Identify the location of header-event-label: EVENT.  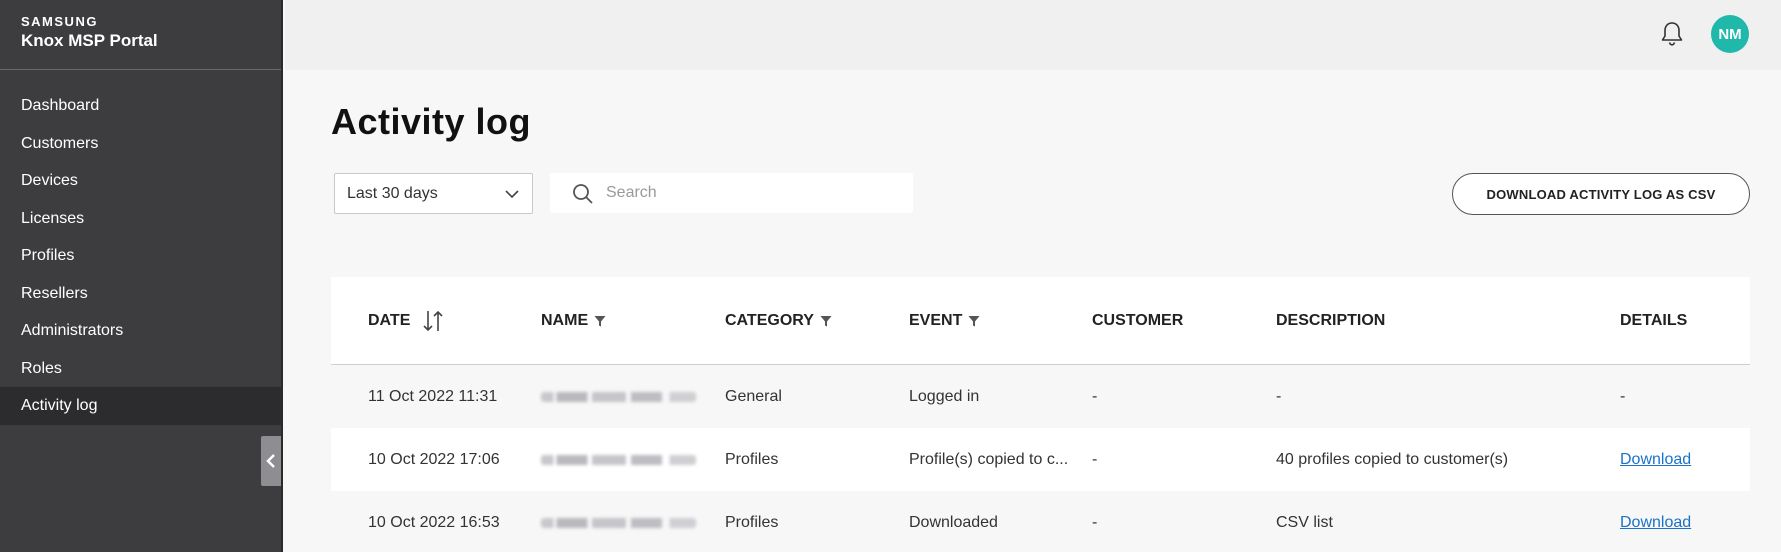
(936, 320).